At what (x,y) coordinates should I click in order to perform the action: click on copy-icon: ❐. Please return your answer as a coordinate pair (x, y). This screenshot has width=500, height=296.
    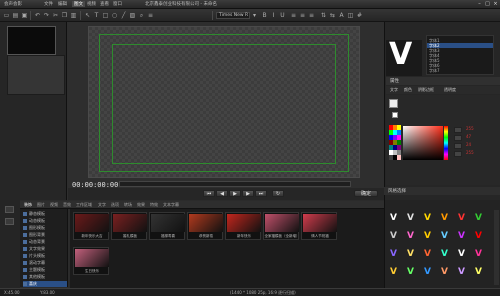
    Looking at the image, I should click on (64, 15).